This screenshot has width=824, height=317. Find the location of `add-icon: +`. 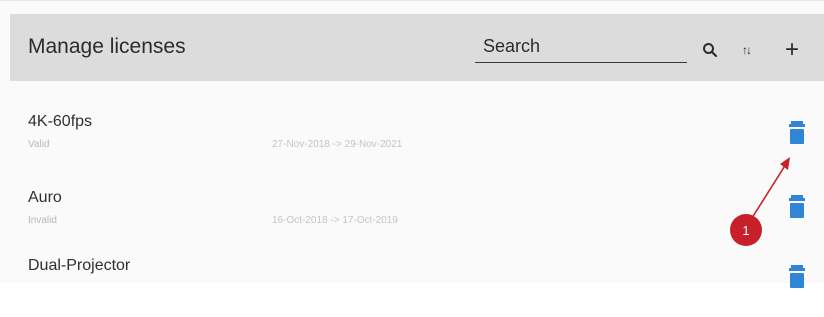

add-icon: + is located at coordinates (791, 49).